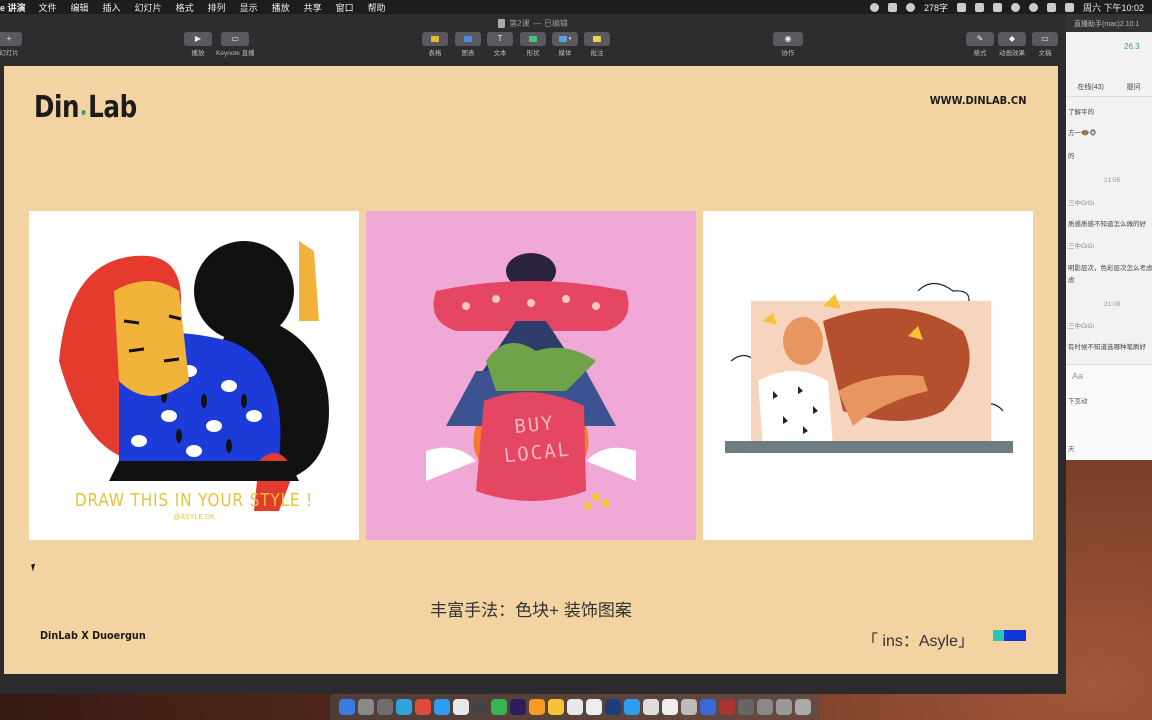 This screenshot has height=720, width=1152. Describe the element at coordinates (235, 44) in the screenshot. I see `keynote-live-button: ▭ Keynote 直播` at that location.